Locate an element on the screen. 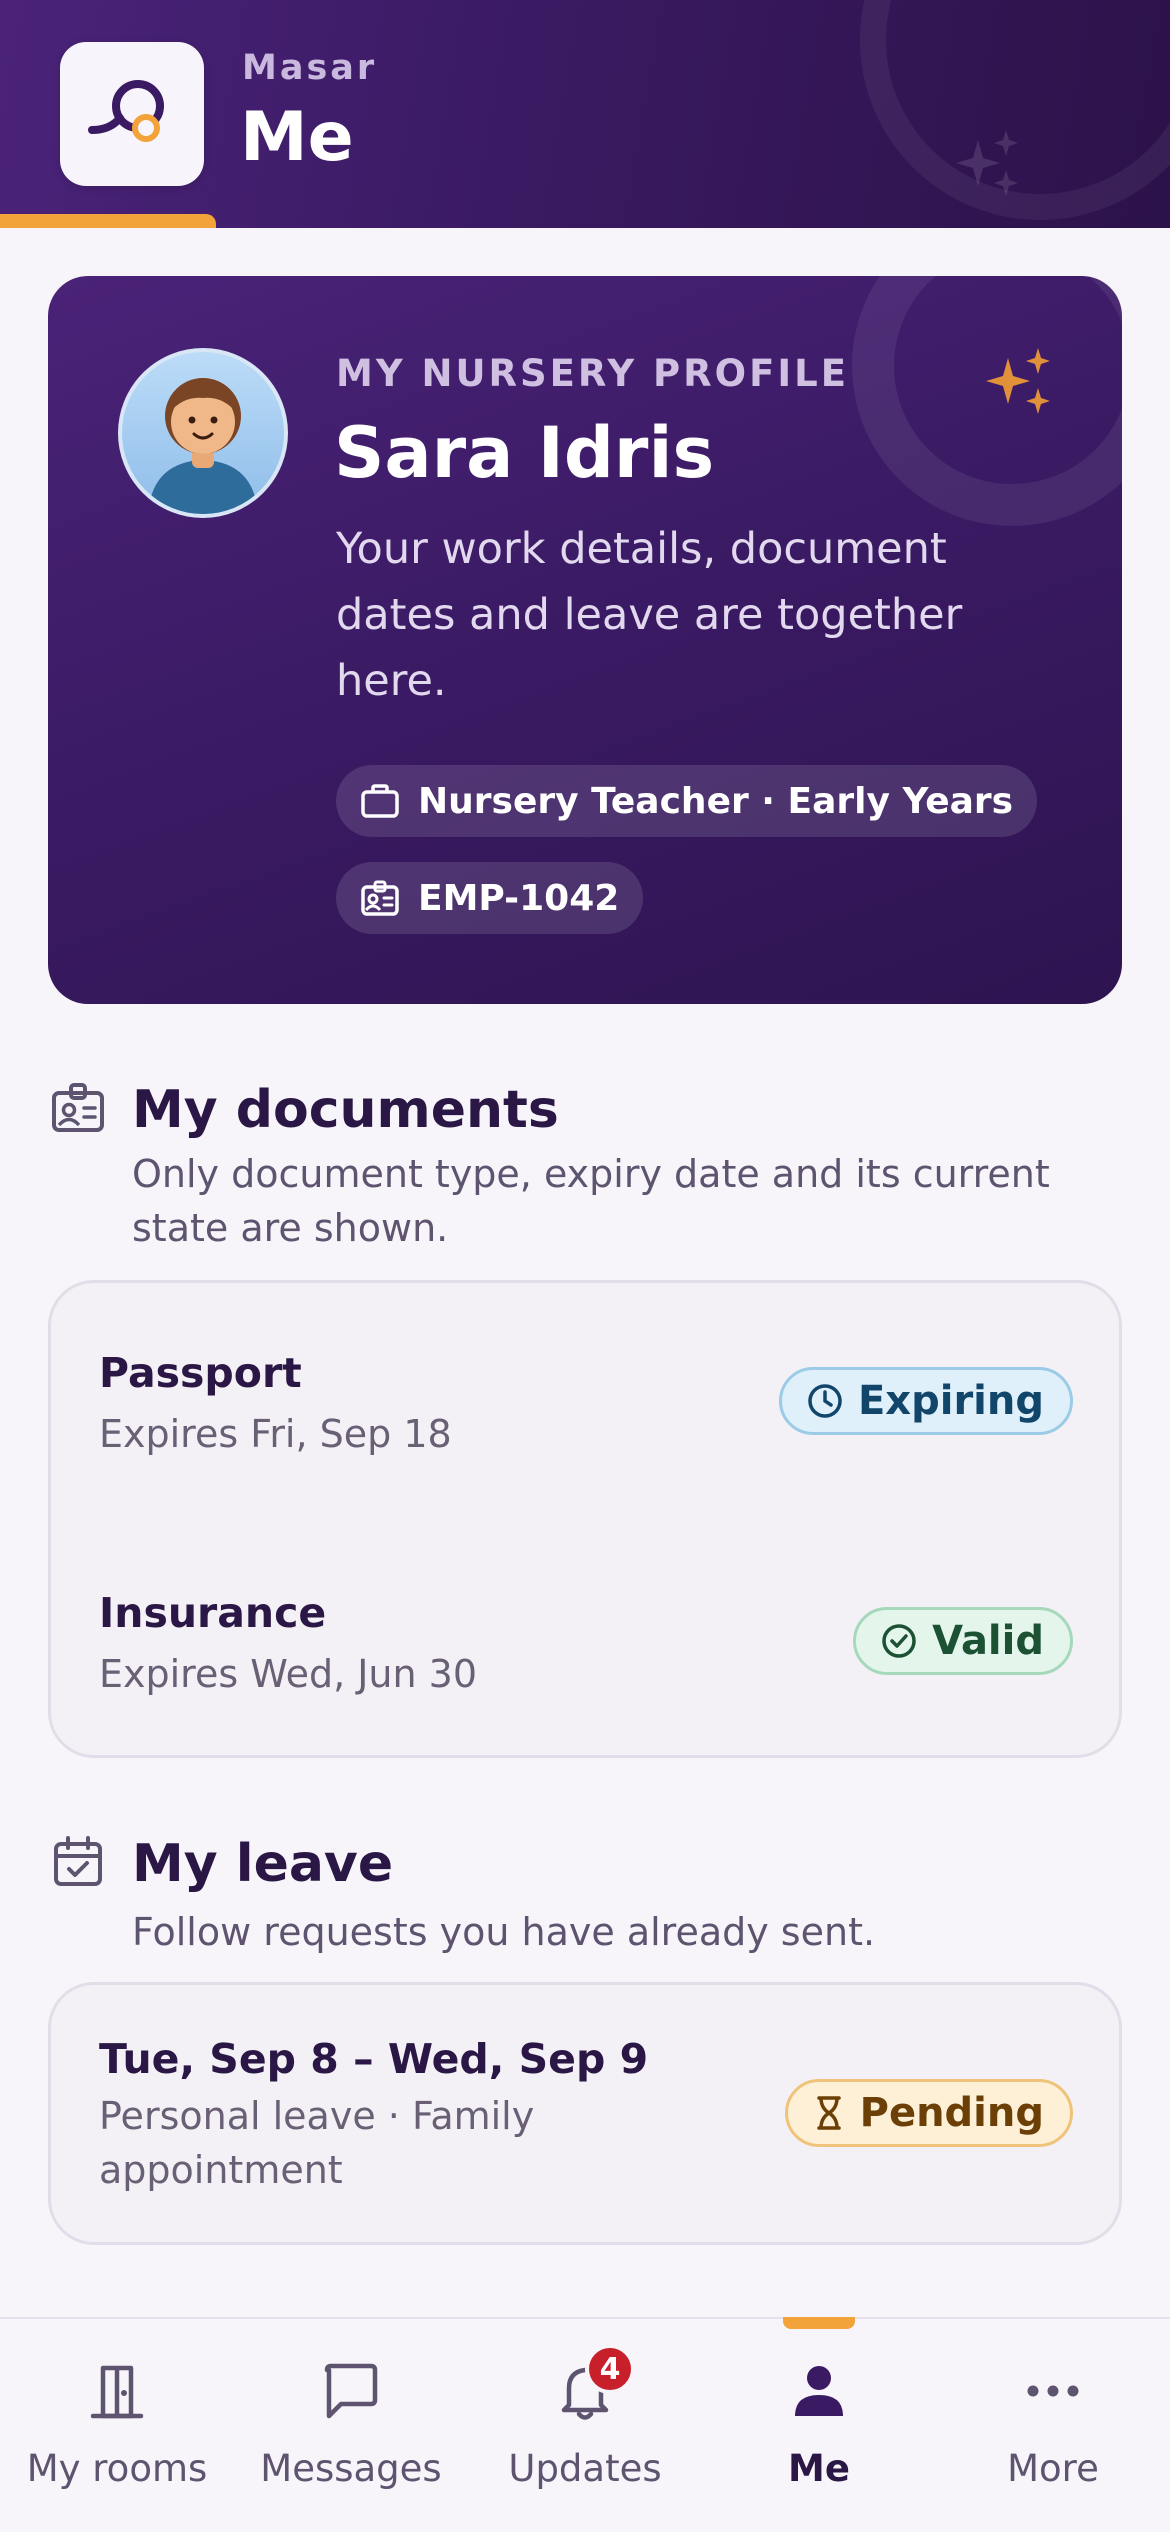 This screenshot has height=2532, width=1170. document-expiry: Expires Wed, Jun 30 is located at coordinates (288, 1674).